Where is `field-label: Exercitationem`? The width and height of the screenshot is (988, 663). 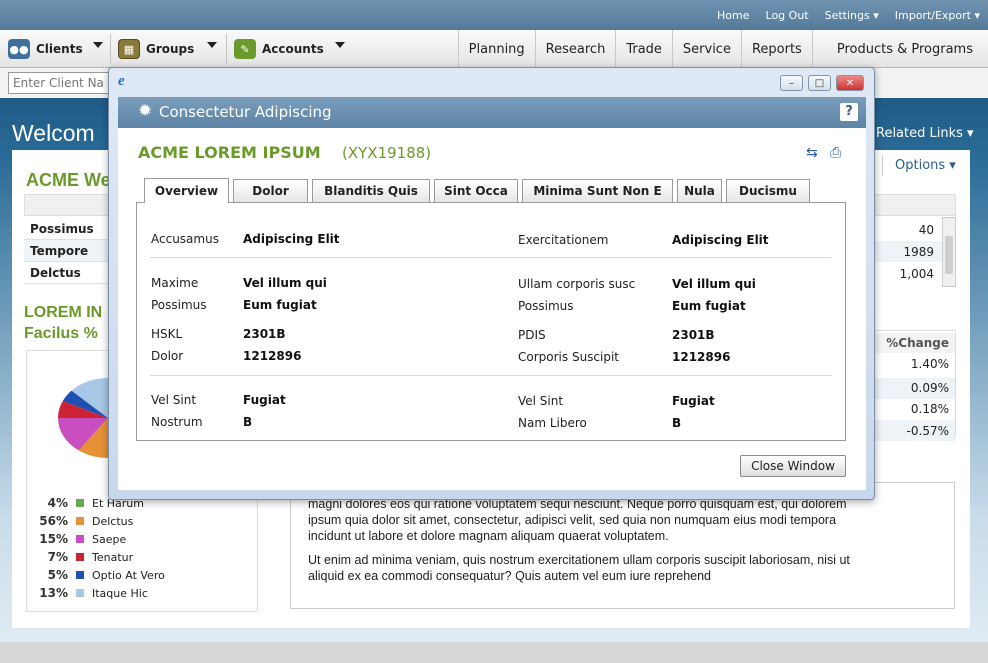 field-label: Exercitationem is located at coordinates (563, 240).